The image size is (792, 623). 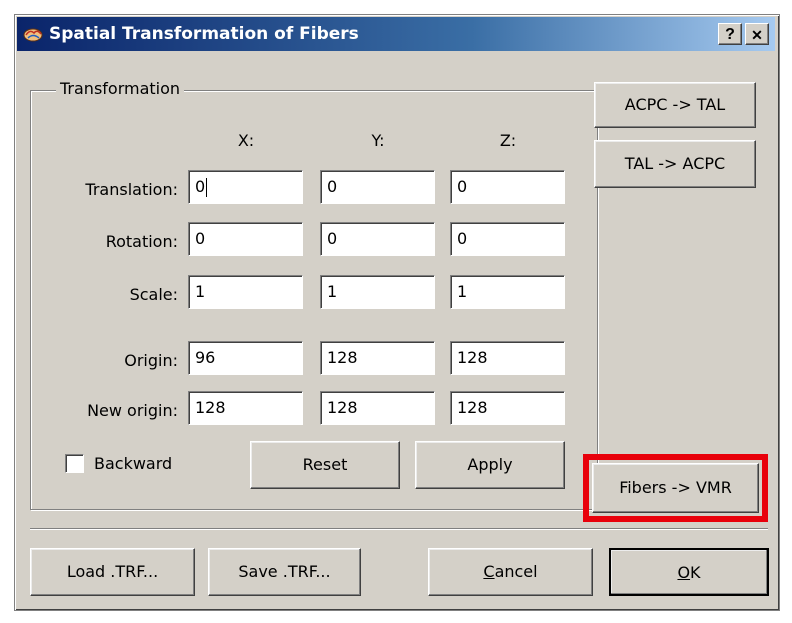 I want to click on apply-label: Apply, so click(x=490, y=464).